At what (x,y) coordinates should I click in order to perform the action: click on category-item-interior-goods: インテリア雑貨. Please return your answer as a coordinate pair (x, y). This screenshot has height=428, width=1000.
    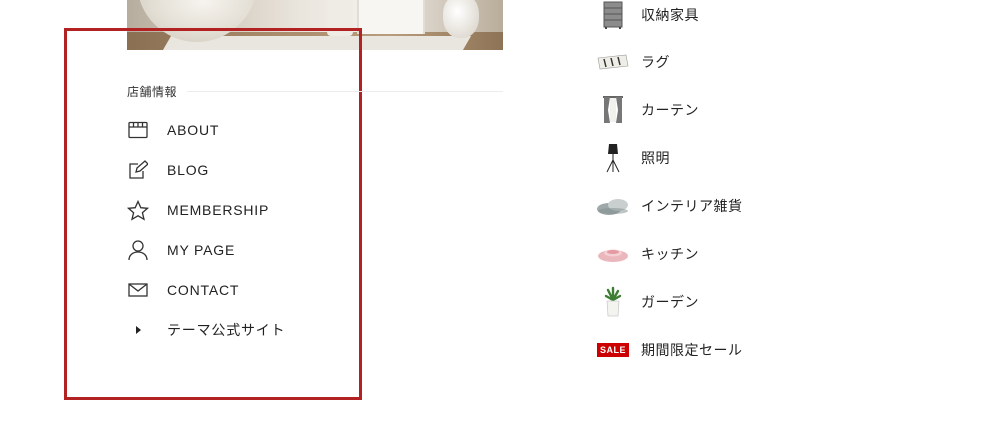
    Looking at the image, I should click on (669, 206).